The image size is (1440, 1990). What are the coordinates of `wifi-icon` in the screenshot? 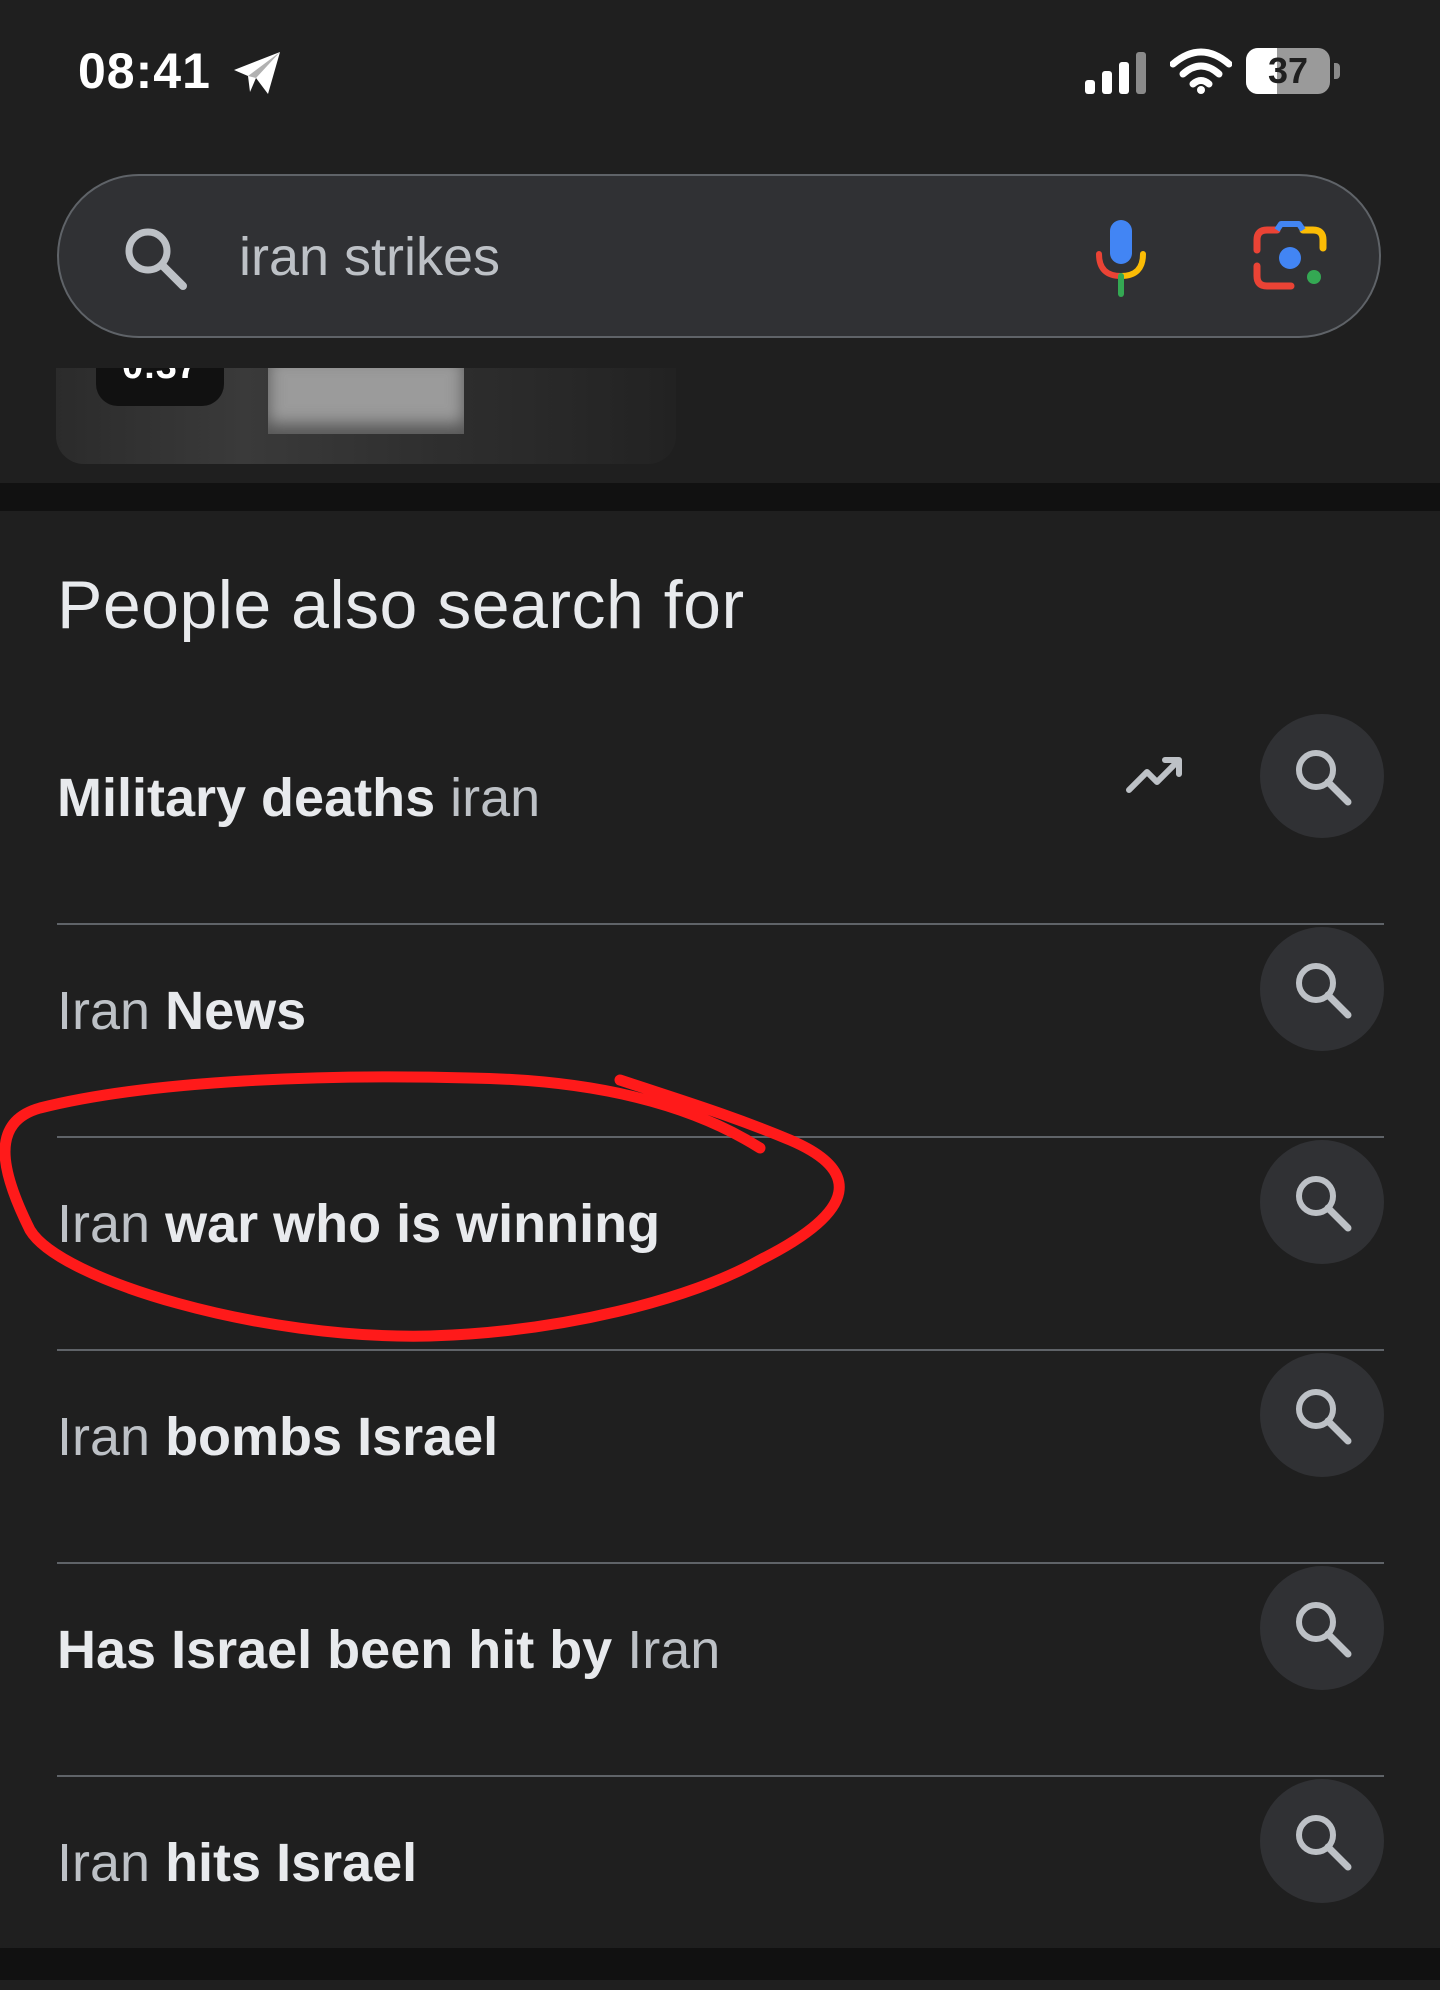 It's located at (1201, 71).